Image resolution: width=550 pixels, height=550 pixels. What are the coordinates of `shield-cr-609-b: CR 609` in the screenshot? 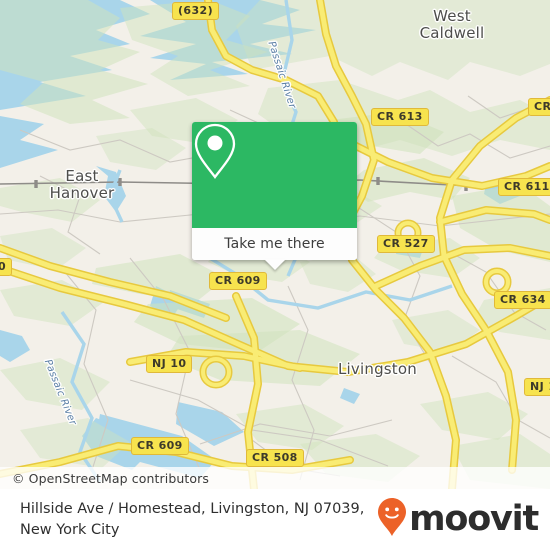 It's located at (160, 446).